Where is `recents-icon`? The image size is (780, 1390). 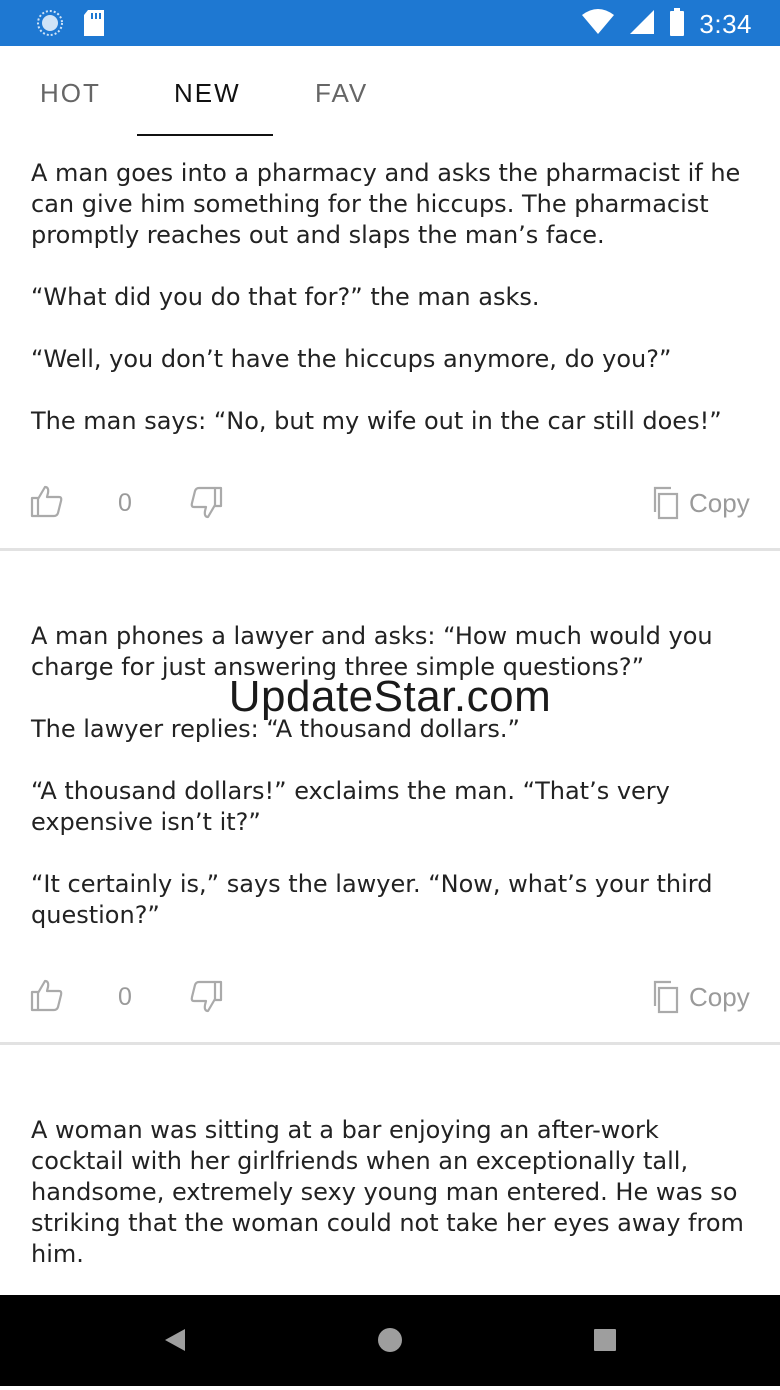 recents-icon is located at coordinates (605, 1340).